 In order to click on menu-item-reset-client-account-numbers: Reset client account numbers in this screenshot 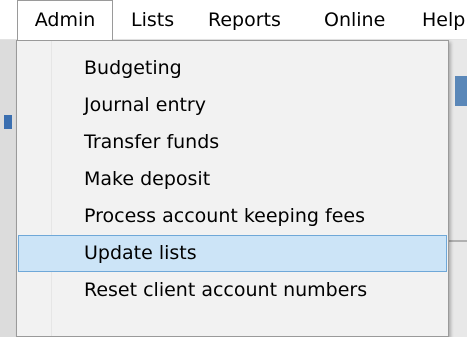, I will do `click(232, 290)`.